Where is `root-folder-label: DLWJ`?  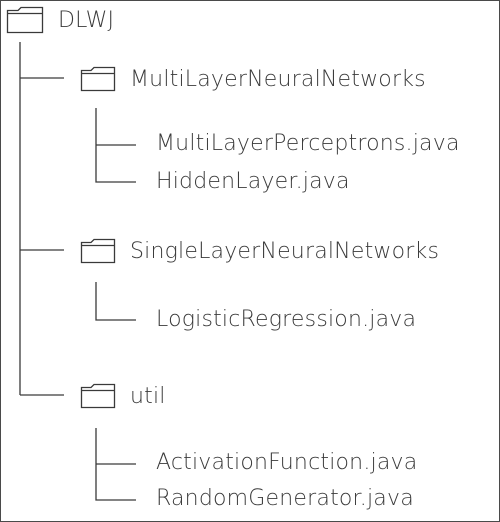
root-folder-label: DLWJ is located at coordinates (86, 20).